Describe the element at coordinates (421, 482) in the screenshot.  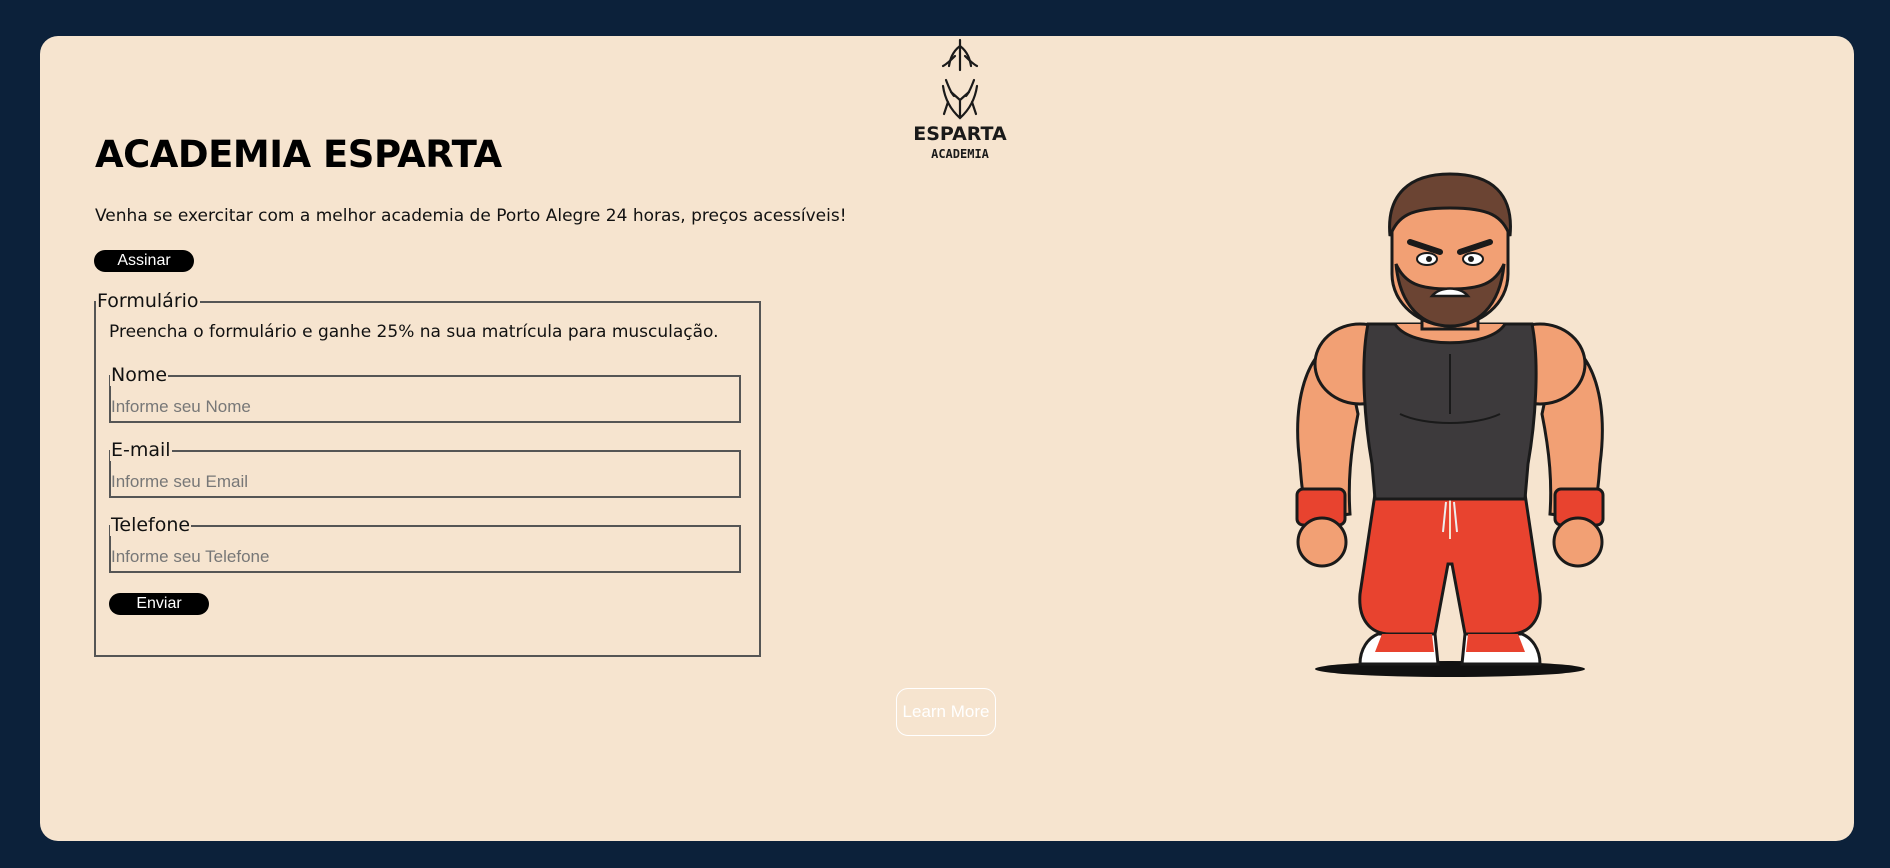
I see `email-input` at that location.